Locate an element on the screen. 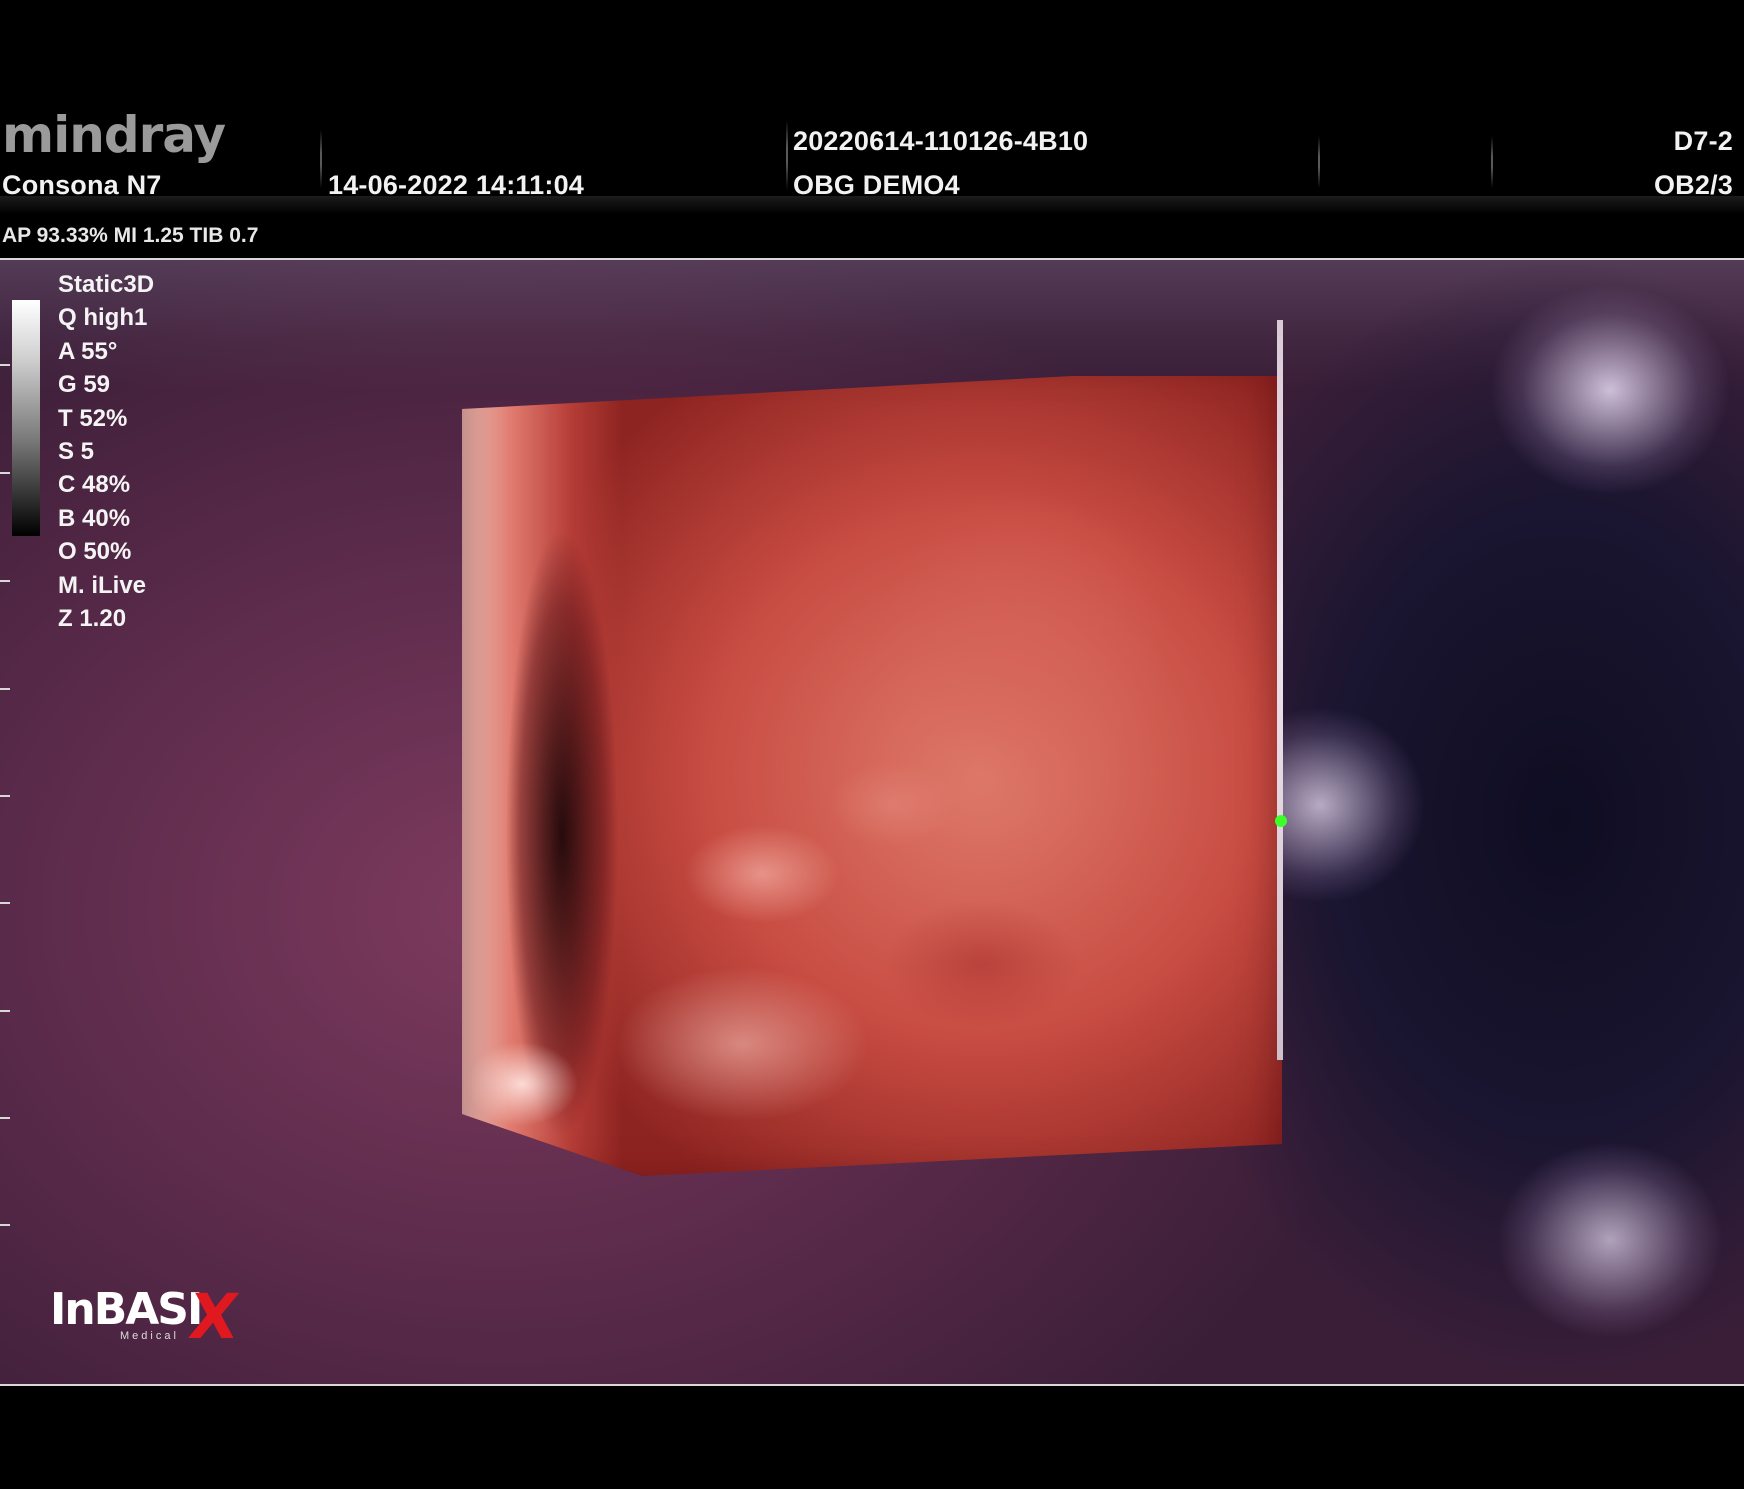  param-render-mode: M. iLive is located at coordinates (102, 585).